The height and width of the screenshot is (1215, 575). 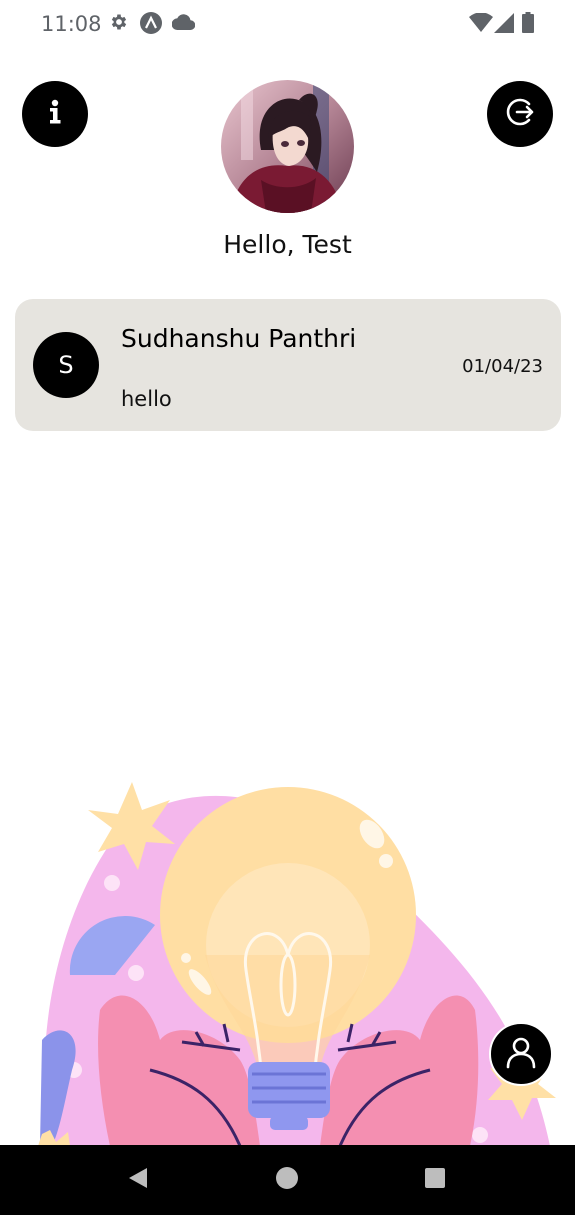 What do you see at coordinates (528, 25) in the screenshot?
I see `battery-icon` at bounding box center [528, 25].